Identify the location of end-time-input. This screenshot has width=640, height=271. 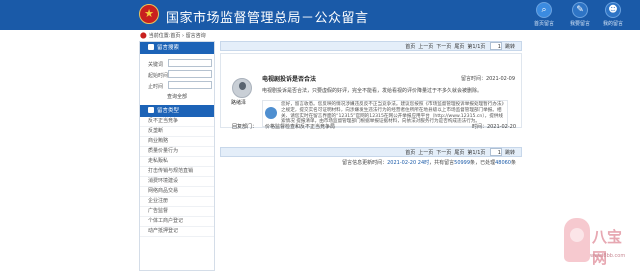
(190, 85).